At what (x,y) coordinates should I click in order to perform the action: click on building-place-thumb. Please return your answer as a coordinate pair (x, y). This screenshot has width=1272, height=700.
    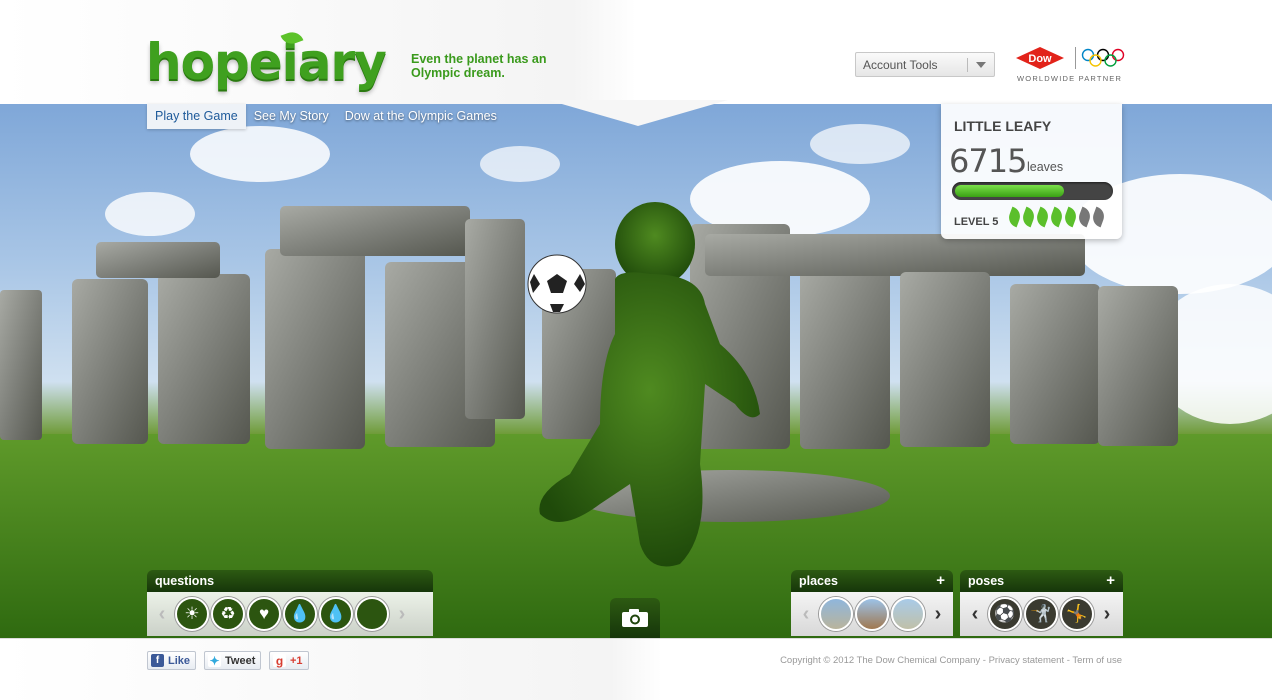
    Looking at the image, I should click on (908, 614).